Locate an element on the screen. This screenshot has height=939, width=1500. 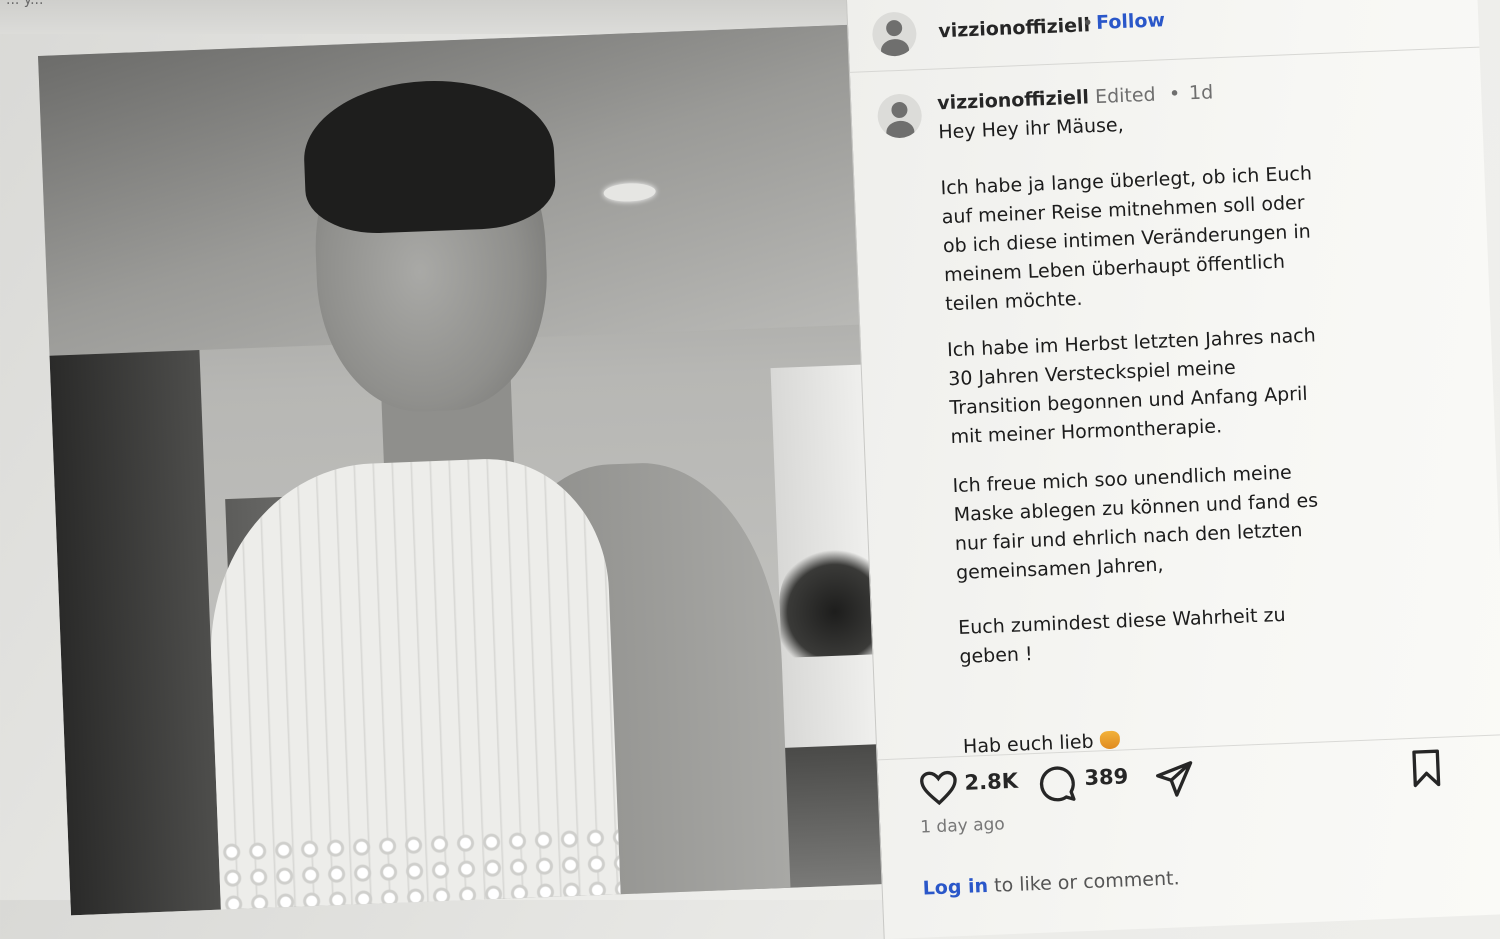
smiling-face-emoji-icon is located at coordinates (1109, 740).